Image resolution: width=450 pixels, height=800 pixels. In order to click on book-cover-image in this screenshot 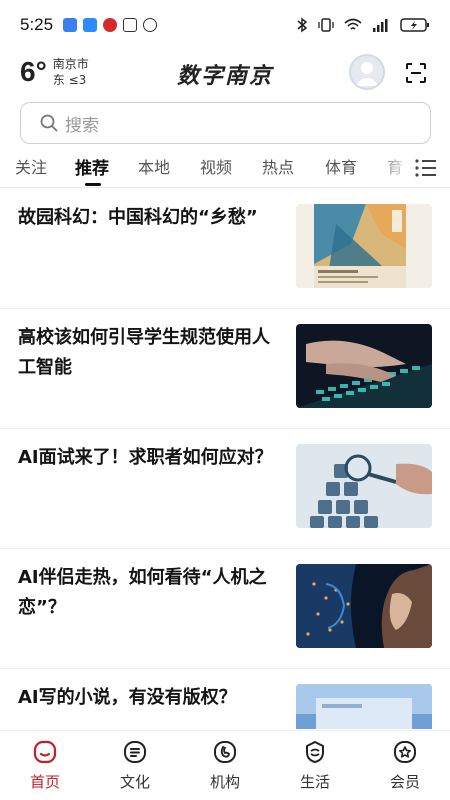, I will do `click(364, 246)`.